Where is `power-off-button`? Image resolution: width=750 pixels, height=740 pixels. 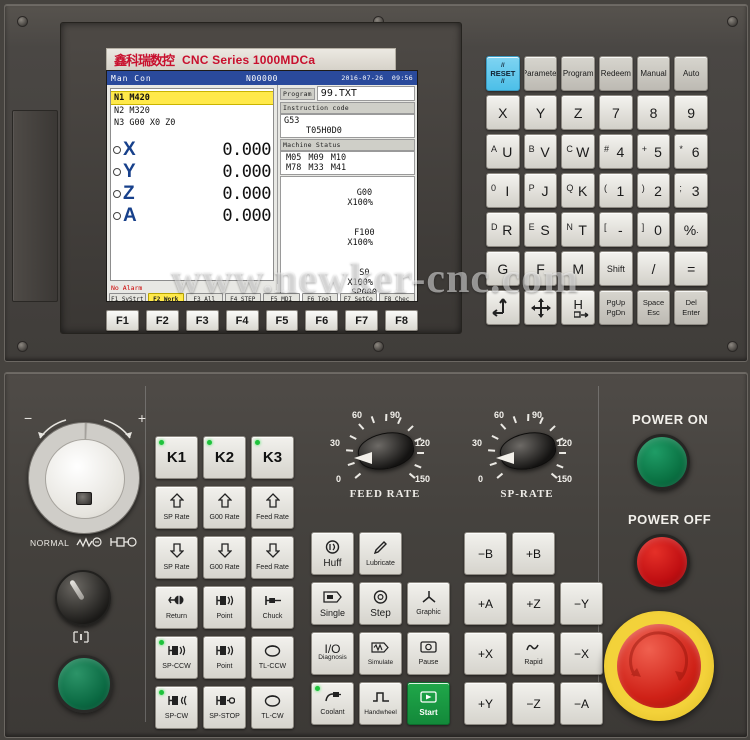 power-off-button is located at coordinates (662, 562).